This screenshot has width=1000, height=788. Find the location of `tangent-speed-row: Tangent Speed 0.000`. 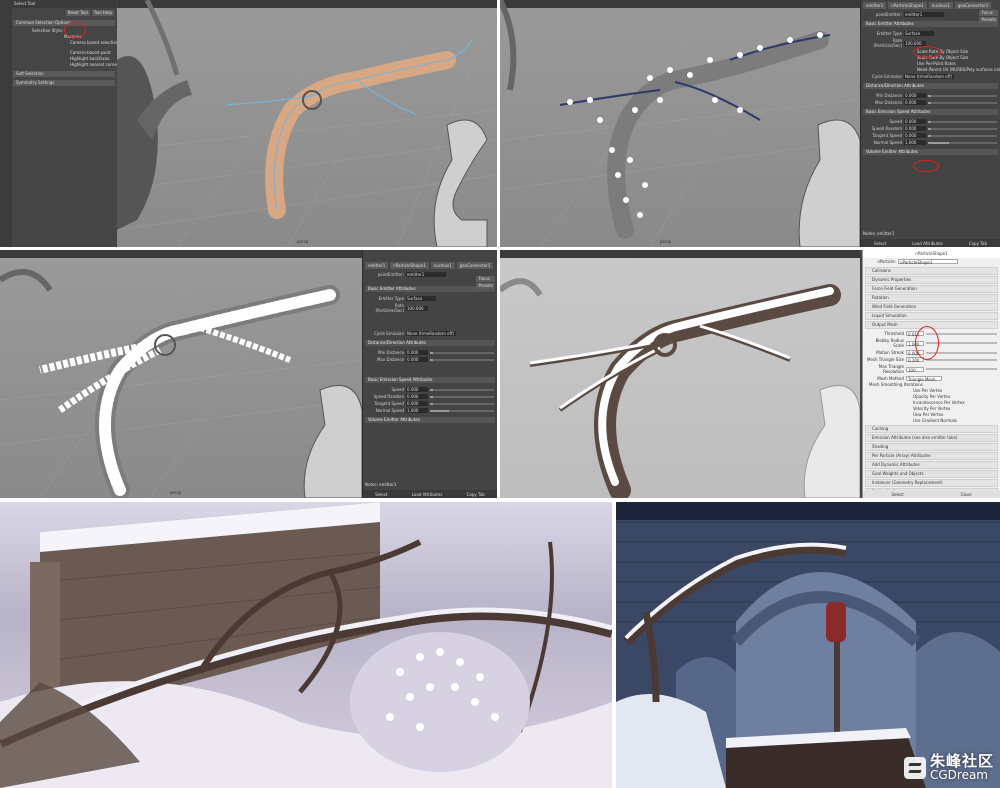

tangent-speed-row: Tangent Speed 0.000 is located at coordinates (930, 135).